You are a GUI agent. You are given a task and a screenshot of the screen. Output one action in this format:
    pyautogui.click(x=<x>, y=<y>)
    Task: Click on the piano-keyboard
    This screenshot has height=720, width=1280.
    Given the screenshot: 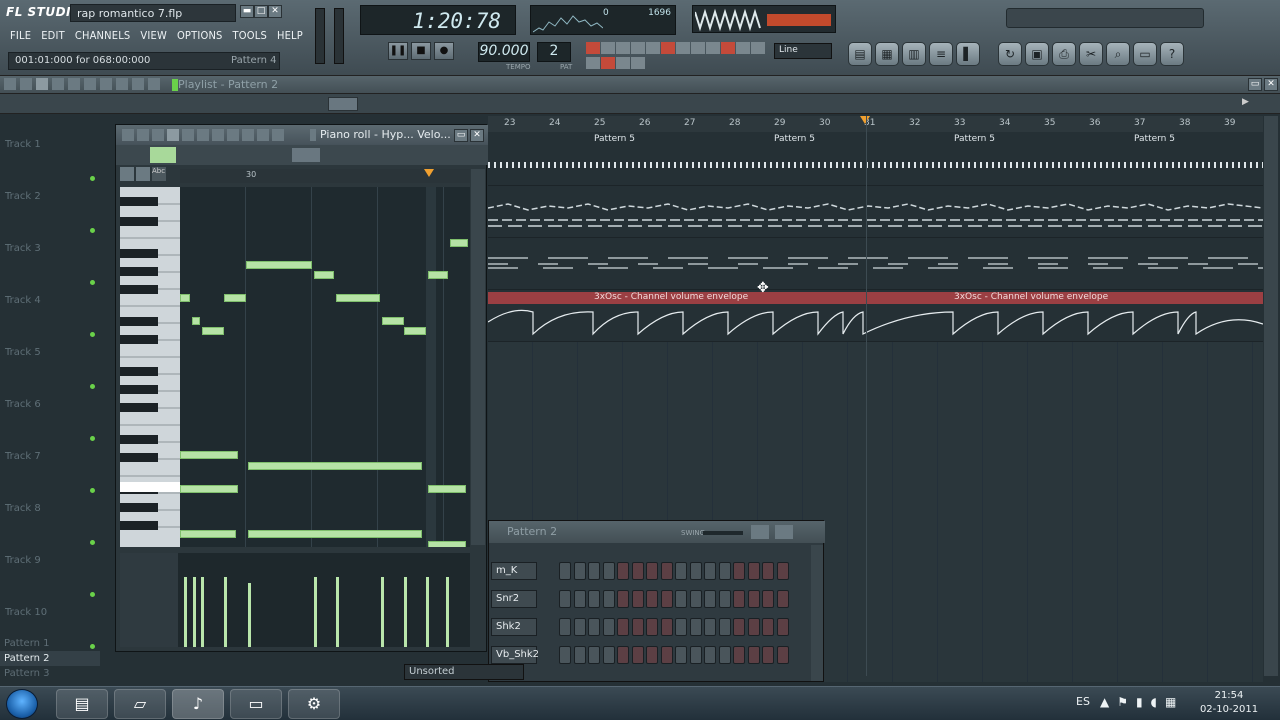 What is the action you would take?
    pyautogui.click(x=150, y=367)
    